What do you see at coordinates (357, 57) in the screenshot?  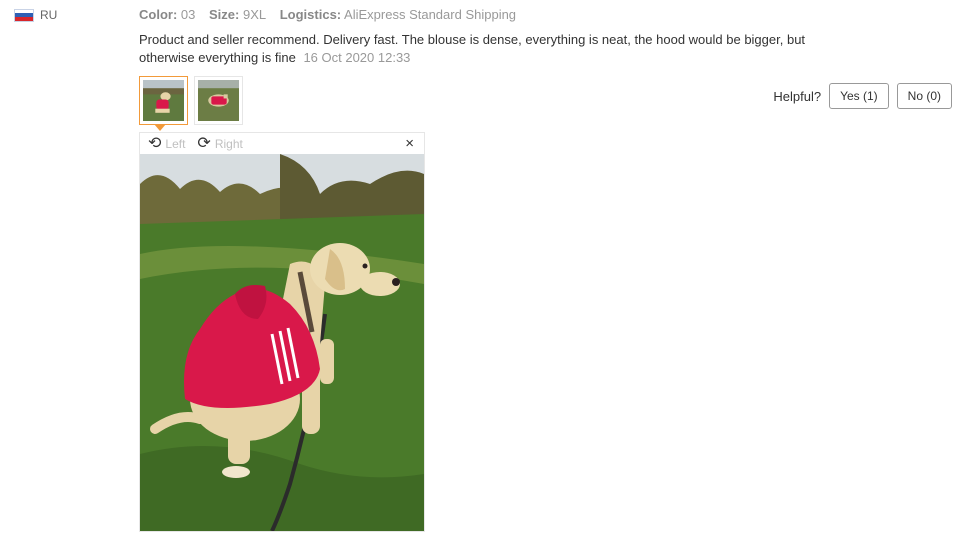 I see `review-date: 16 Oct 2020 12:33` at bounding box center [357, 57].